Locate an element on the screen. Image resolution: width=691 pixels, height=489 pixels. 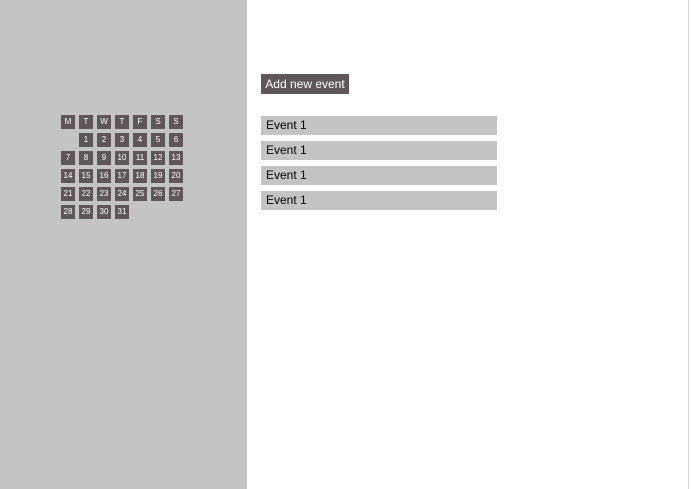
add-new-event-button: Add new event is located at coordinates (305, 84).